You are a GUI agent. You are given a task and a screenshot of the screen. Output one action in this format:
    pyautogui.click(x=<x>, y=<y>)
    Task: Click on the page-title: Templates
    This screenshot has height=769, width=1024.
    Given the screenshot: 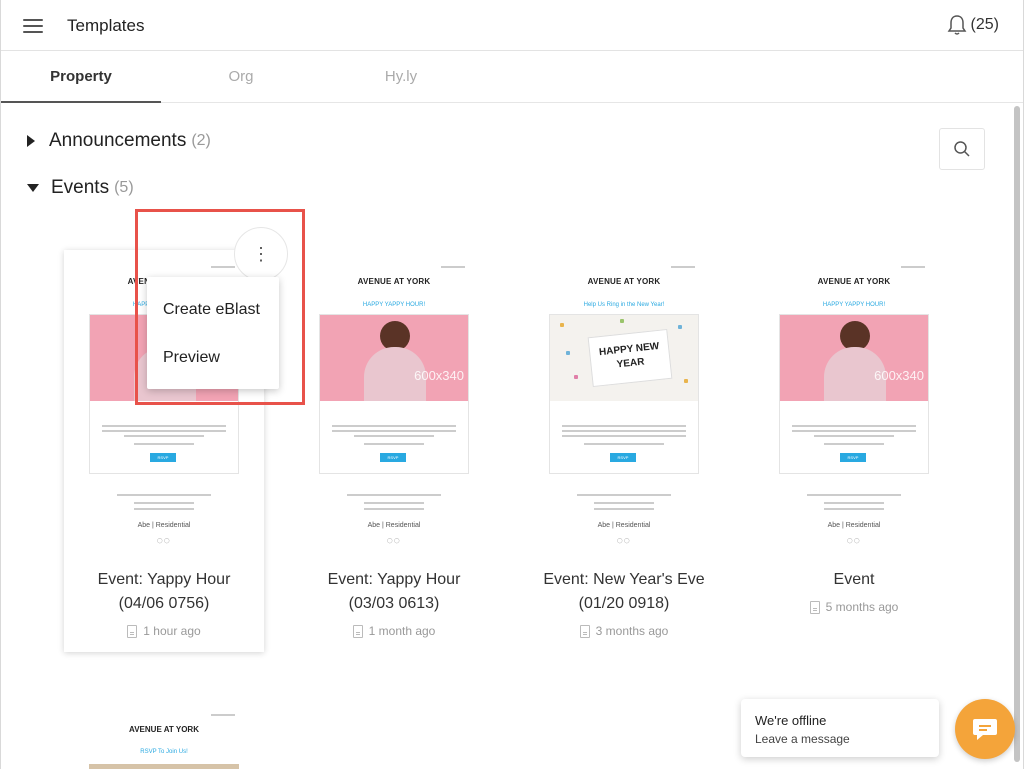 What is the action you would take?
    pyautogui.click(x=106, y=25)
    